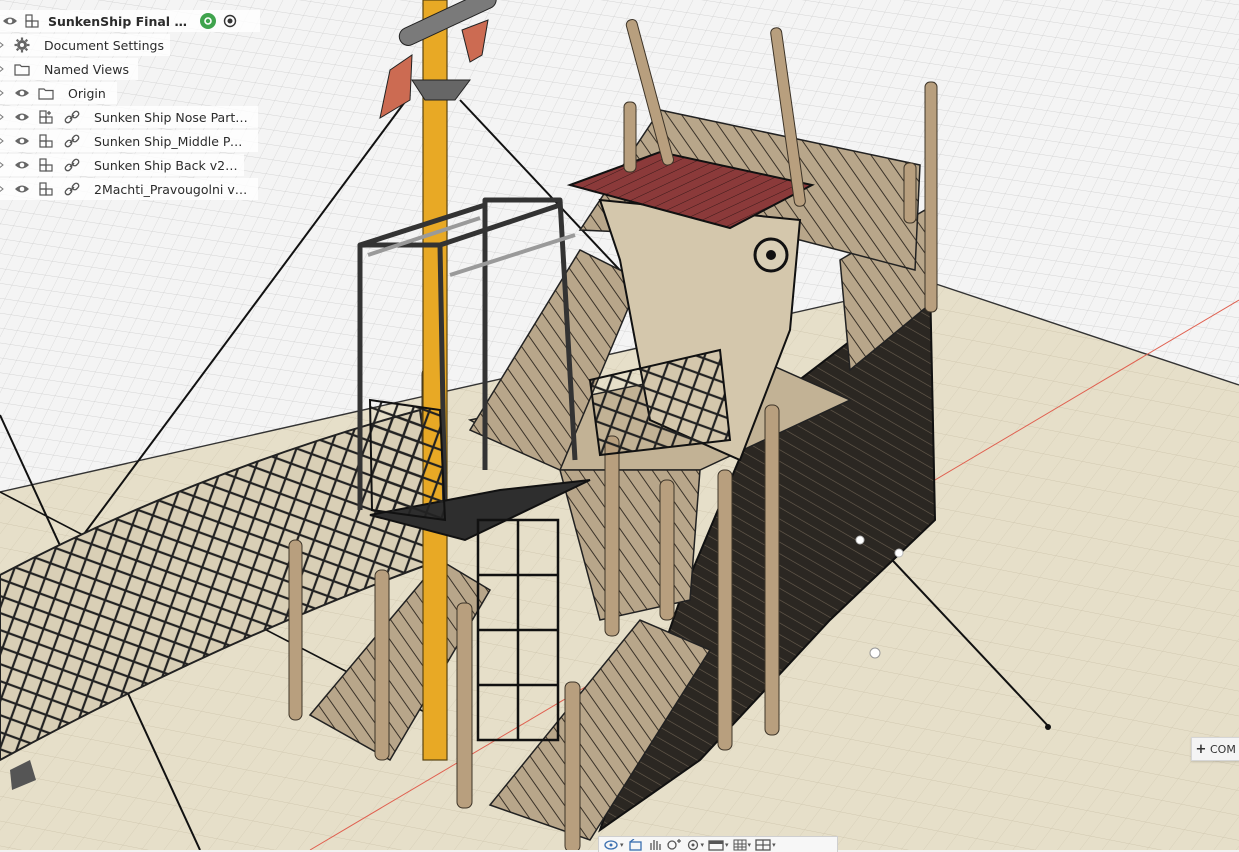 The width and height of the screenshot is (1239, 852). I want to click on plus-icon: +, so click(1201, 749).